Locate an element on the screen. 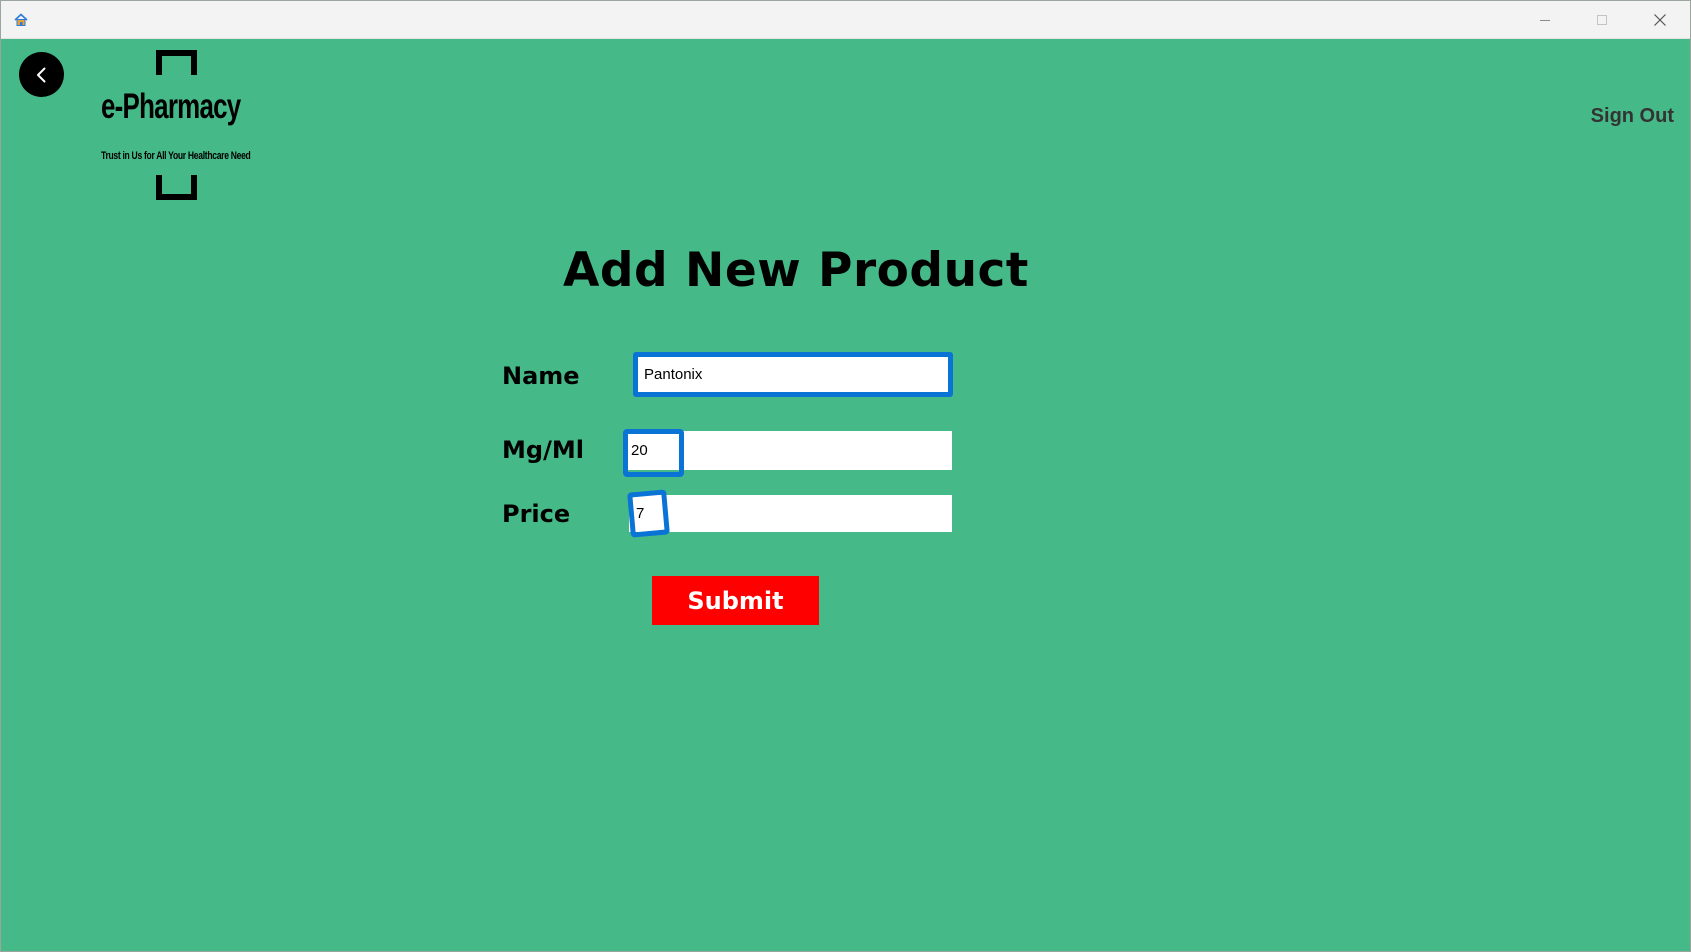 This screenshot has width=1691, height=952. sign-out-link: Sign Out is located at coordinates (1632, 116).